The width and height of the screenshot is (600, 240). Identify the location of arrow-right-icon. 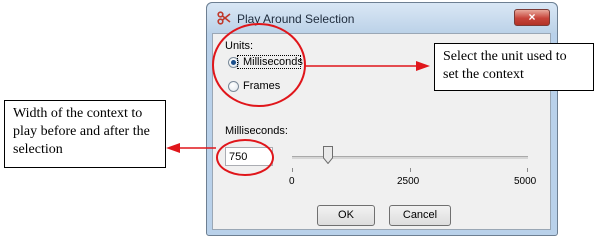
(423, 66).